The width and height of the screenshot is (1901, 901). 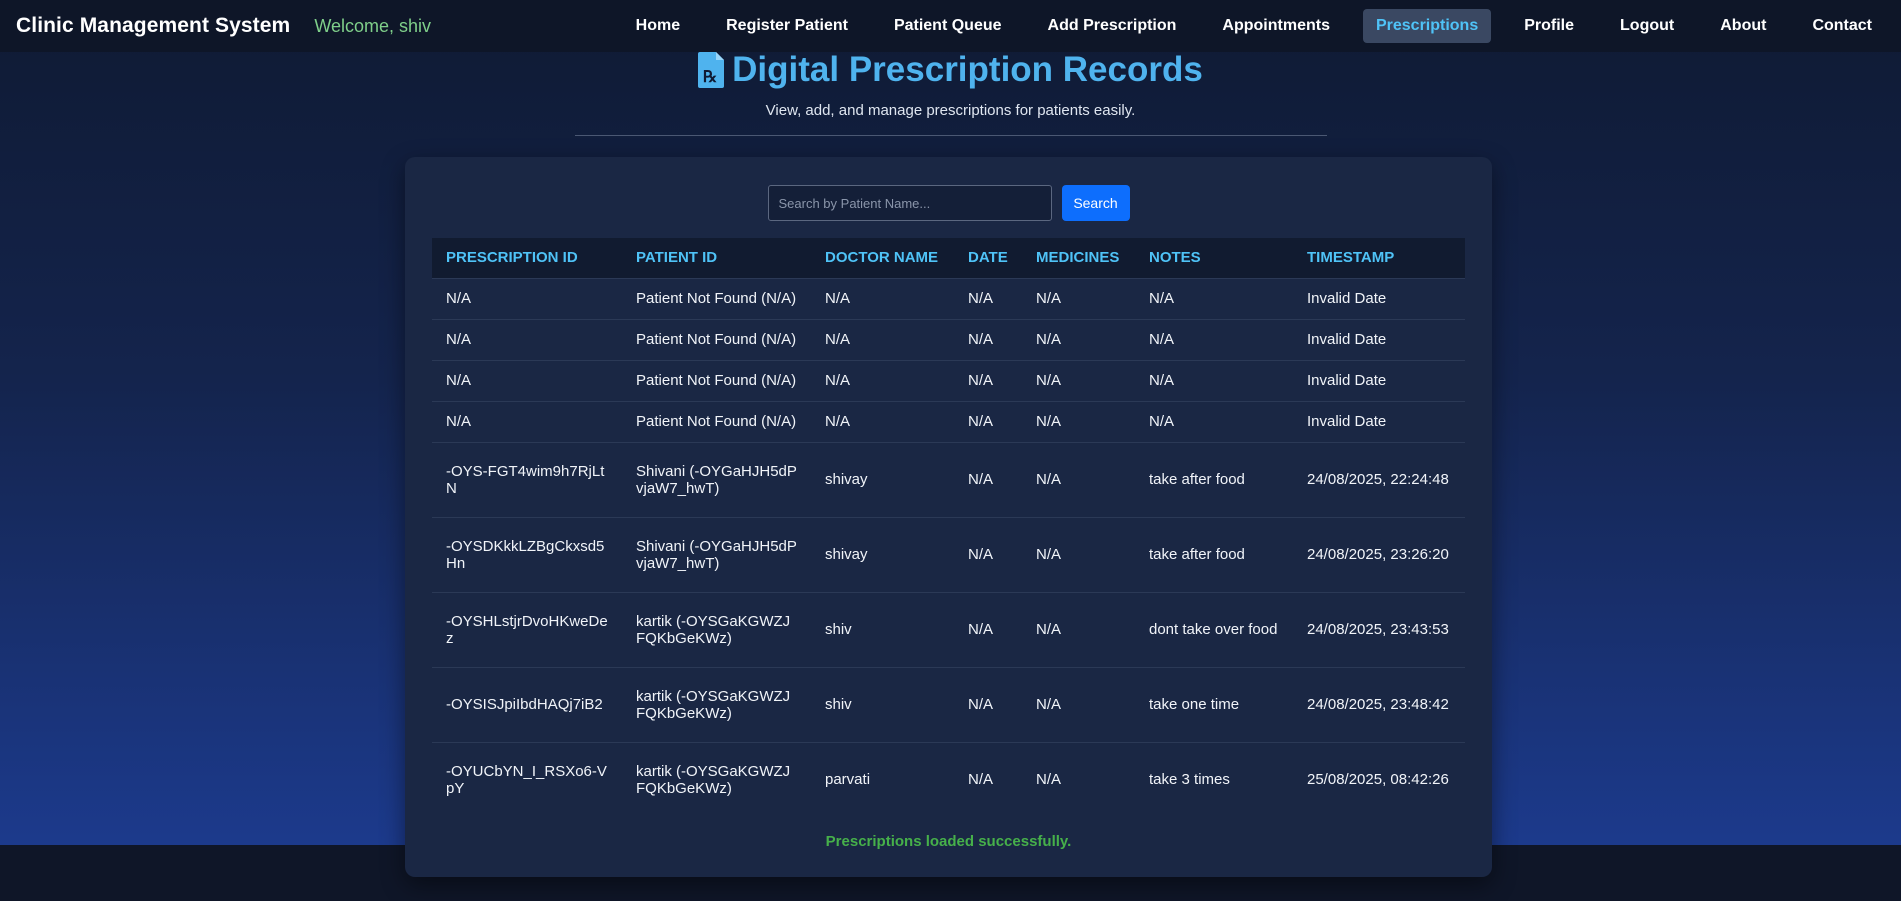 I want to click on nav-link-contact: Contact, so click(x=1842, y=26).